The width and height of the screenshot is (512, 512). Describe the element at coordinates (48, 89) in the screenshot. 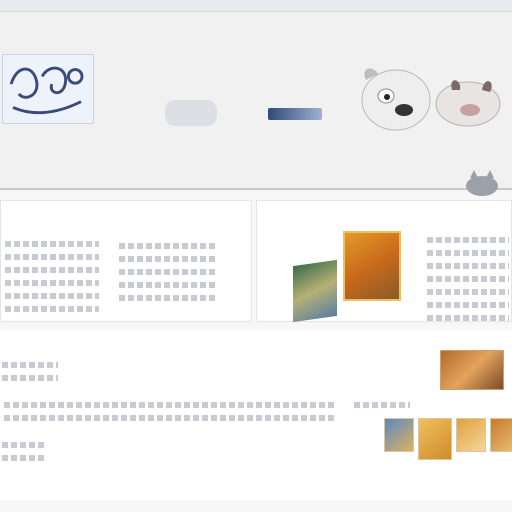

I see `doodle-logo-icon` at that location.